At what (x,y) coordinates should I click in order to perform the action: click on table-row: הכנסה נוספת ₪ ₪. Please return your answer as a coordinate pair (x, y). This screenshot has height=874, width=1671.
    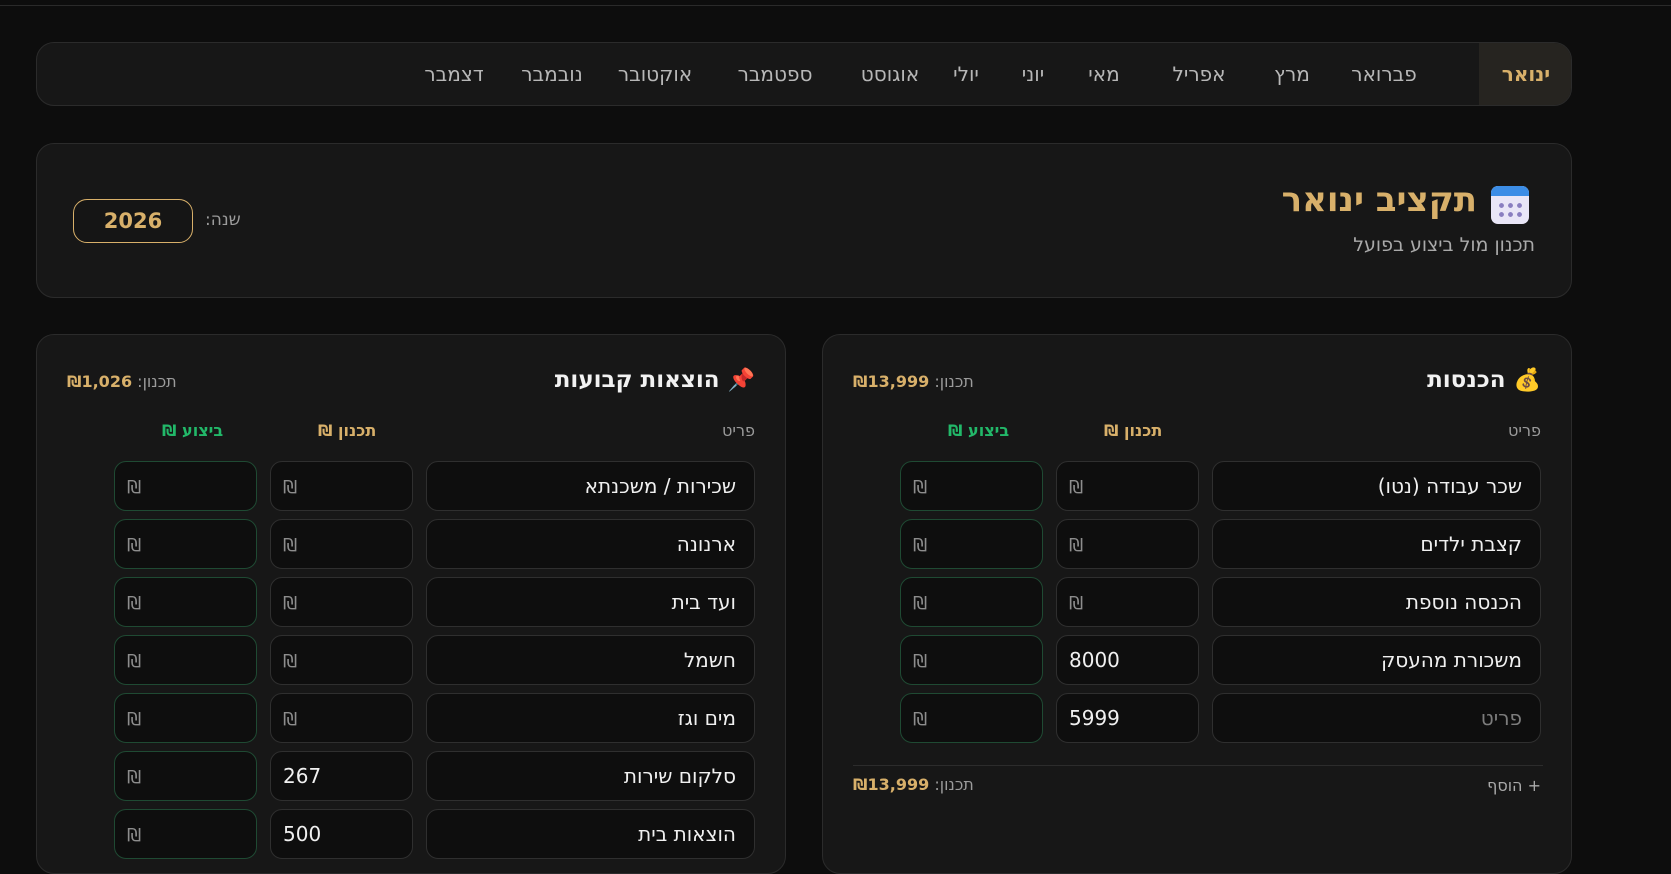
    Looking at the image, I should click on (1198, 602).